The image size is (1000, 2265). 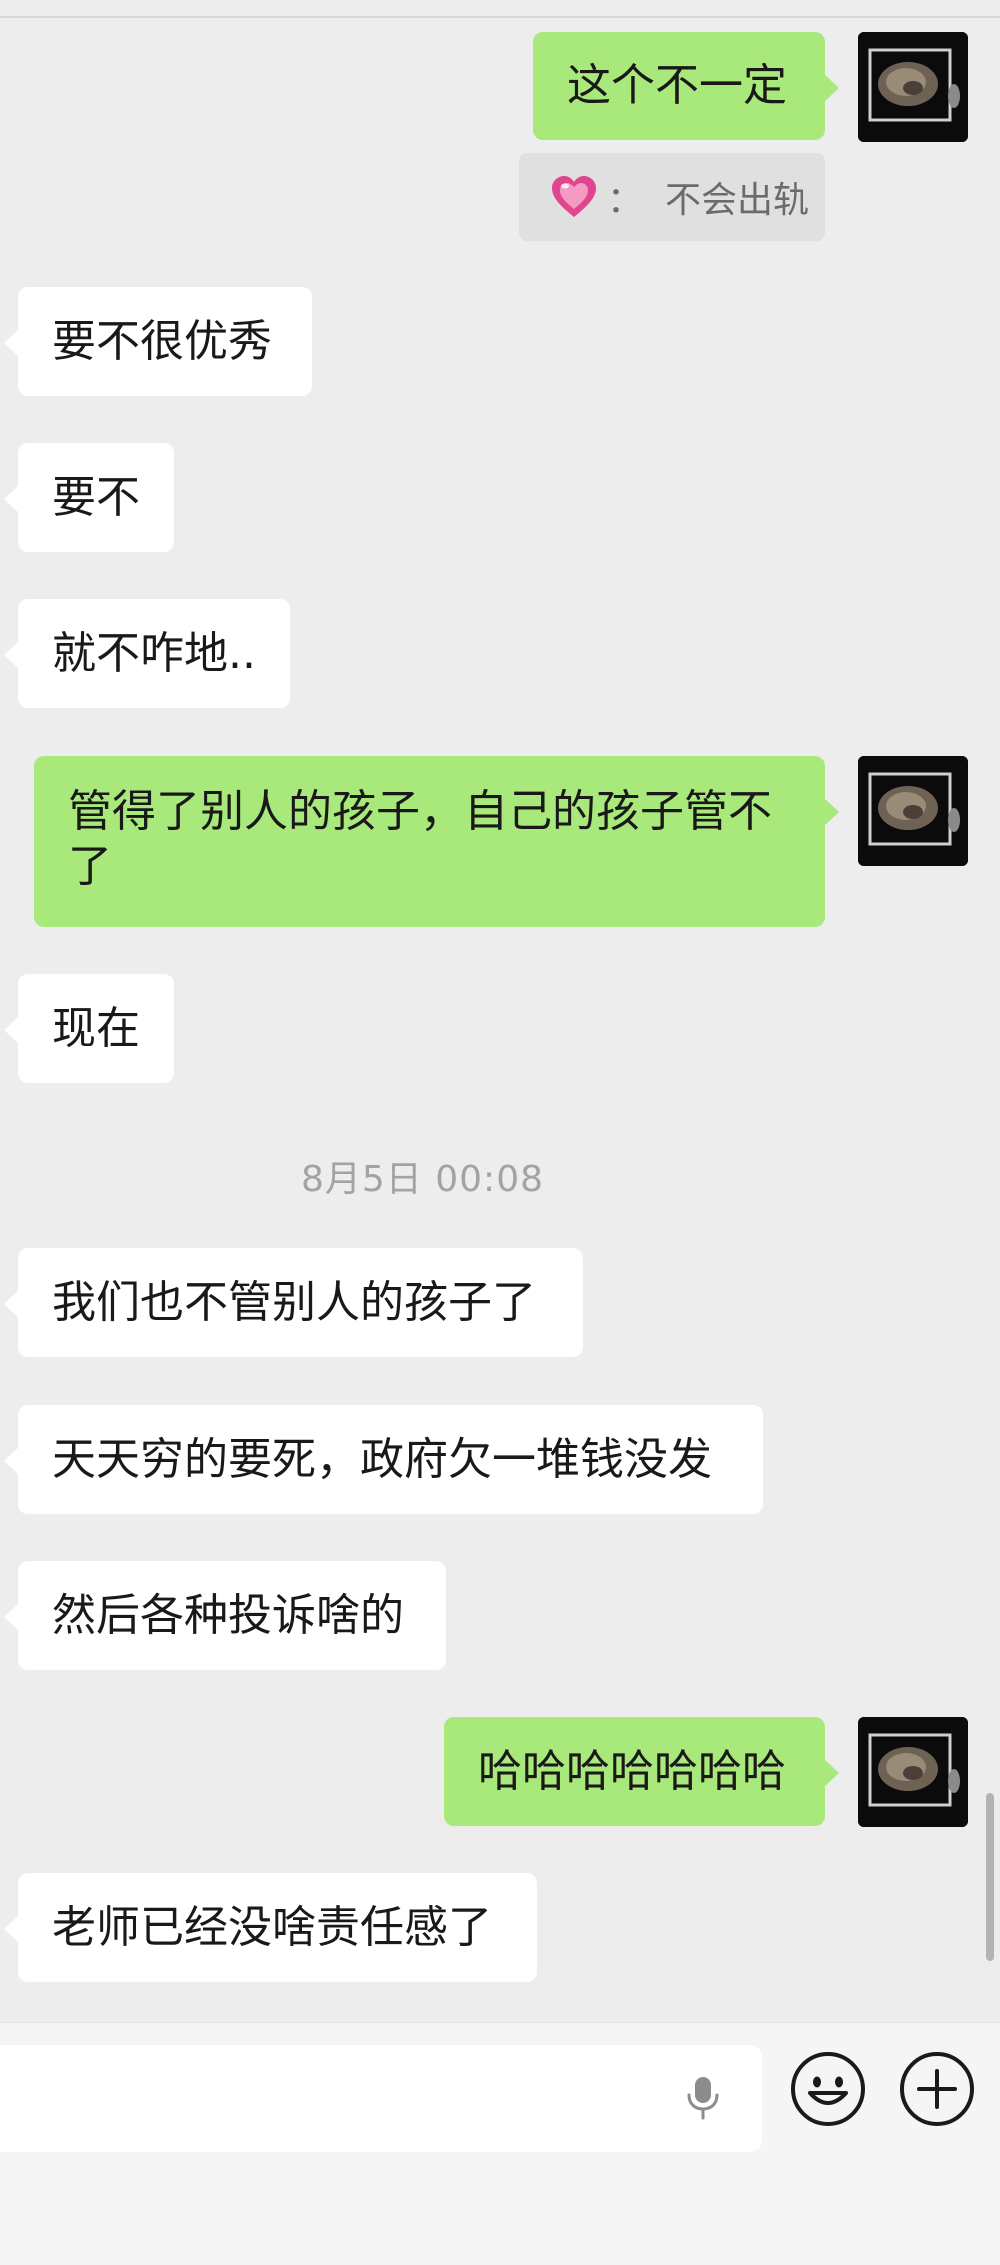 I want to click on top-divider, so click(x=500, y=17).